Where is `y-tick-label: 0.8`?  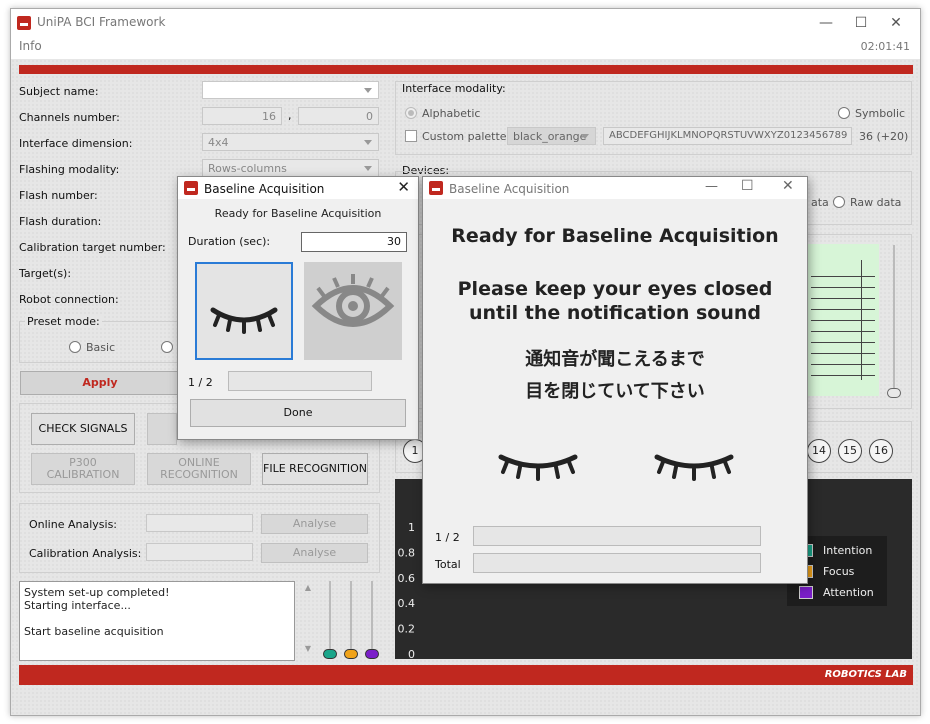 y-tick-label: 0.8 is located at coordinates (407, 552).